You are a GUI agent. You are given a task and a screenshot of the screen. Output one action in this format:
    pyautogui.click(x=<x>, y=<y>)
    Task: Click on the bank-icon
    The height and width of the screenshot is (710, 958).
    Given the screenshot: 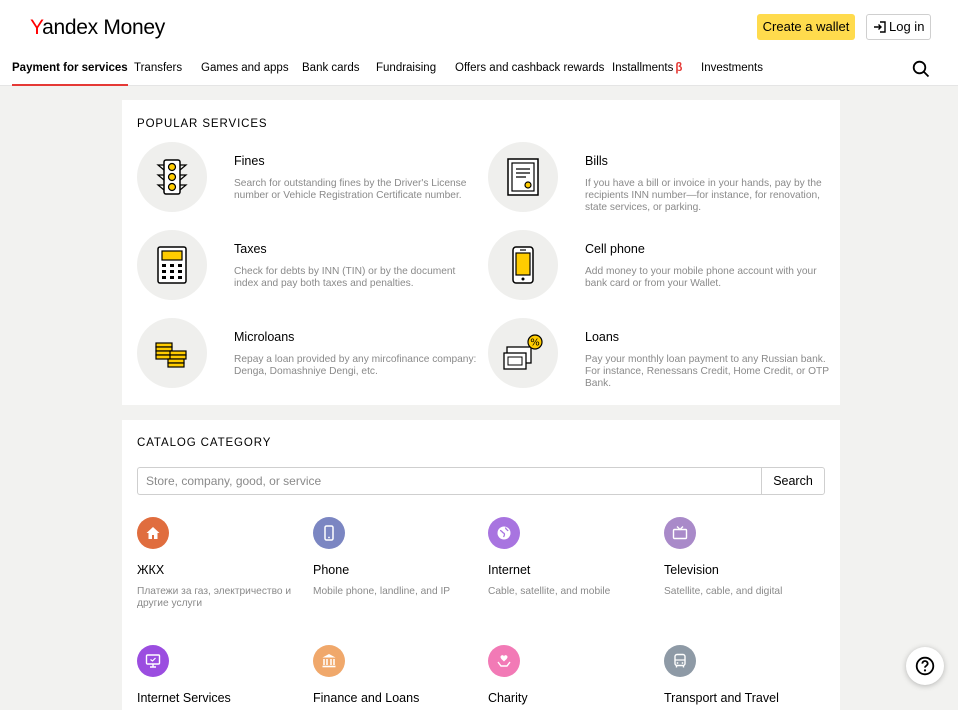 What is the action you would take?
    pyautogui.click(x=329, y=661)
    